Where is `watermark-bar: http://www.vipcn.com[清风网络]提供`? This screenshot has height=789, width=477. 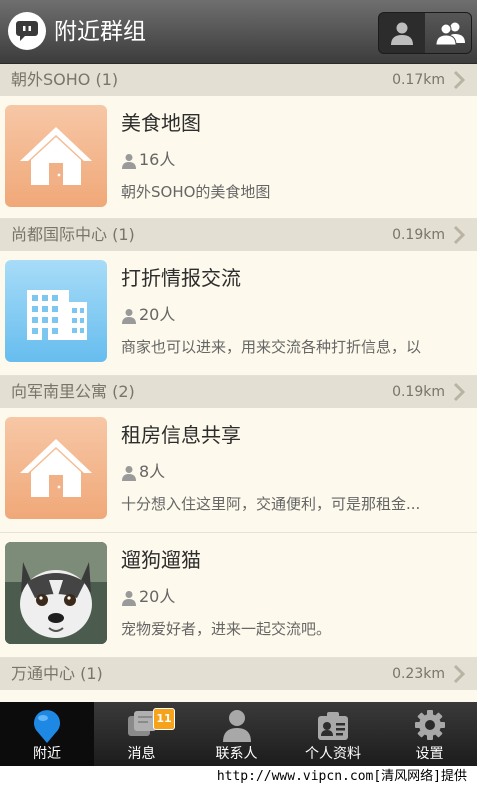
watermark-bar: http://www.vipcn.com[清风网络]提供 is located at coordinates (238, 777).